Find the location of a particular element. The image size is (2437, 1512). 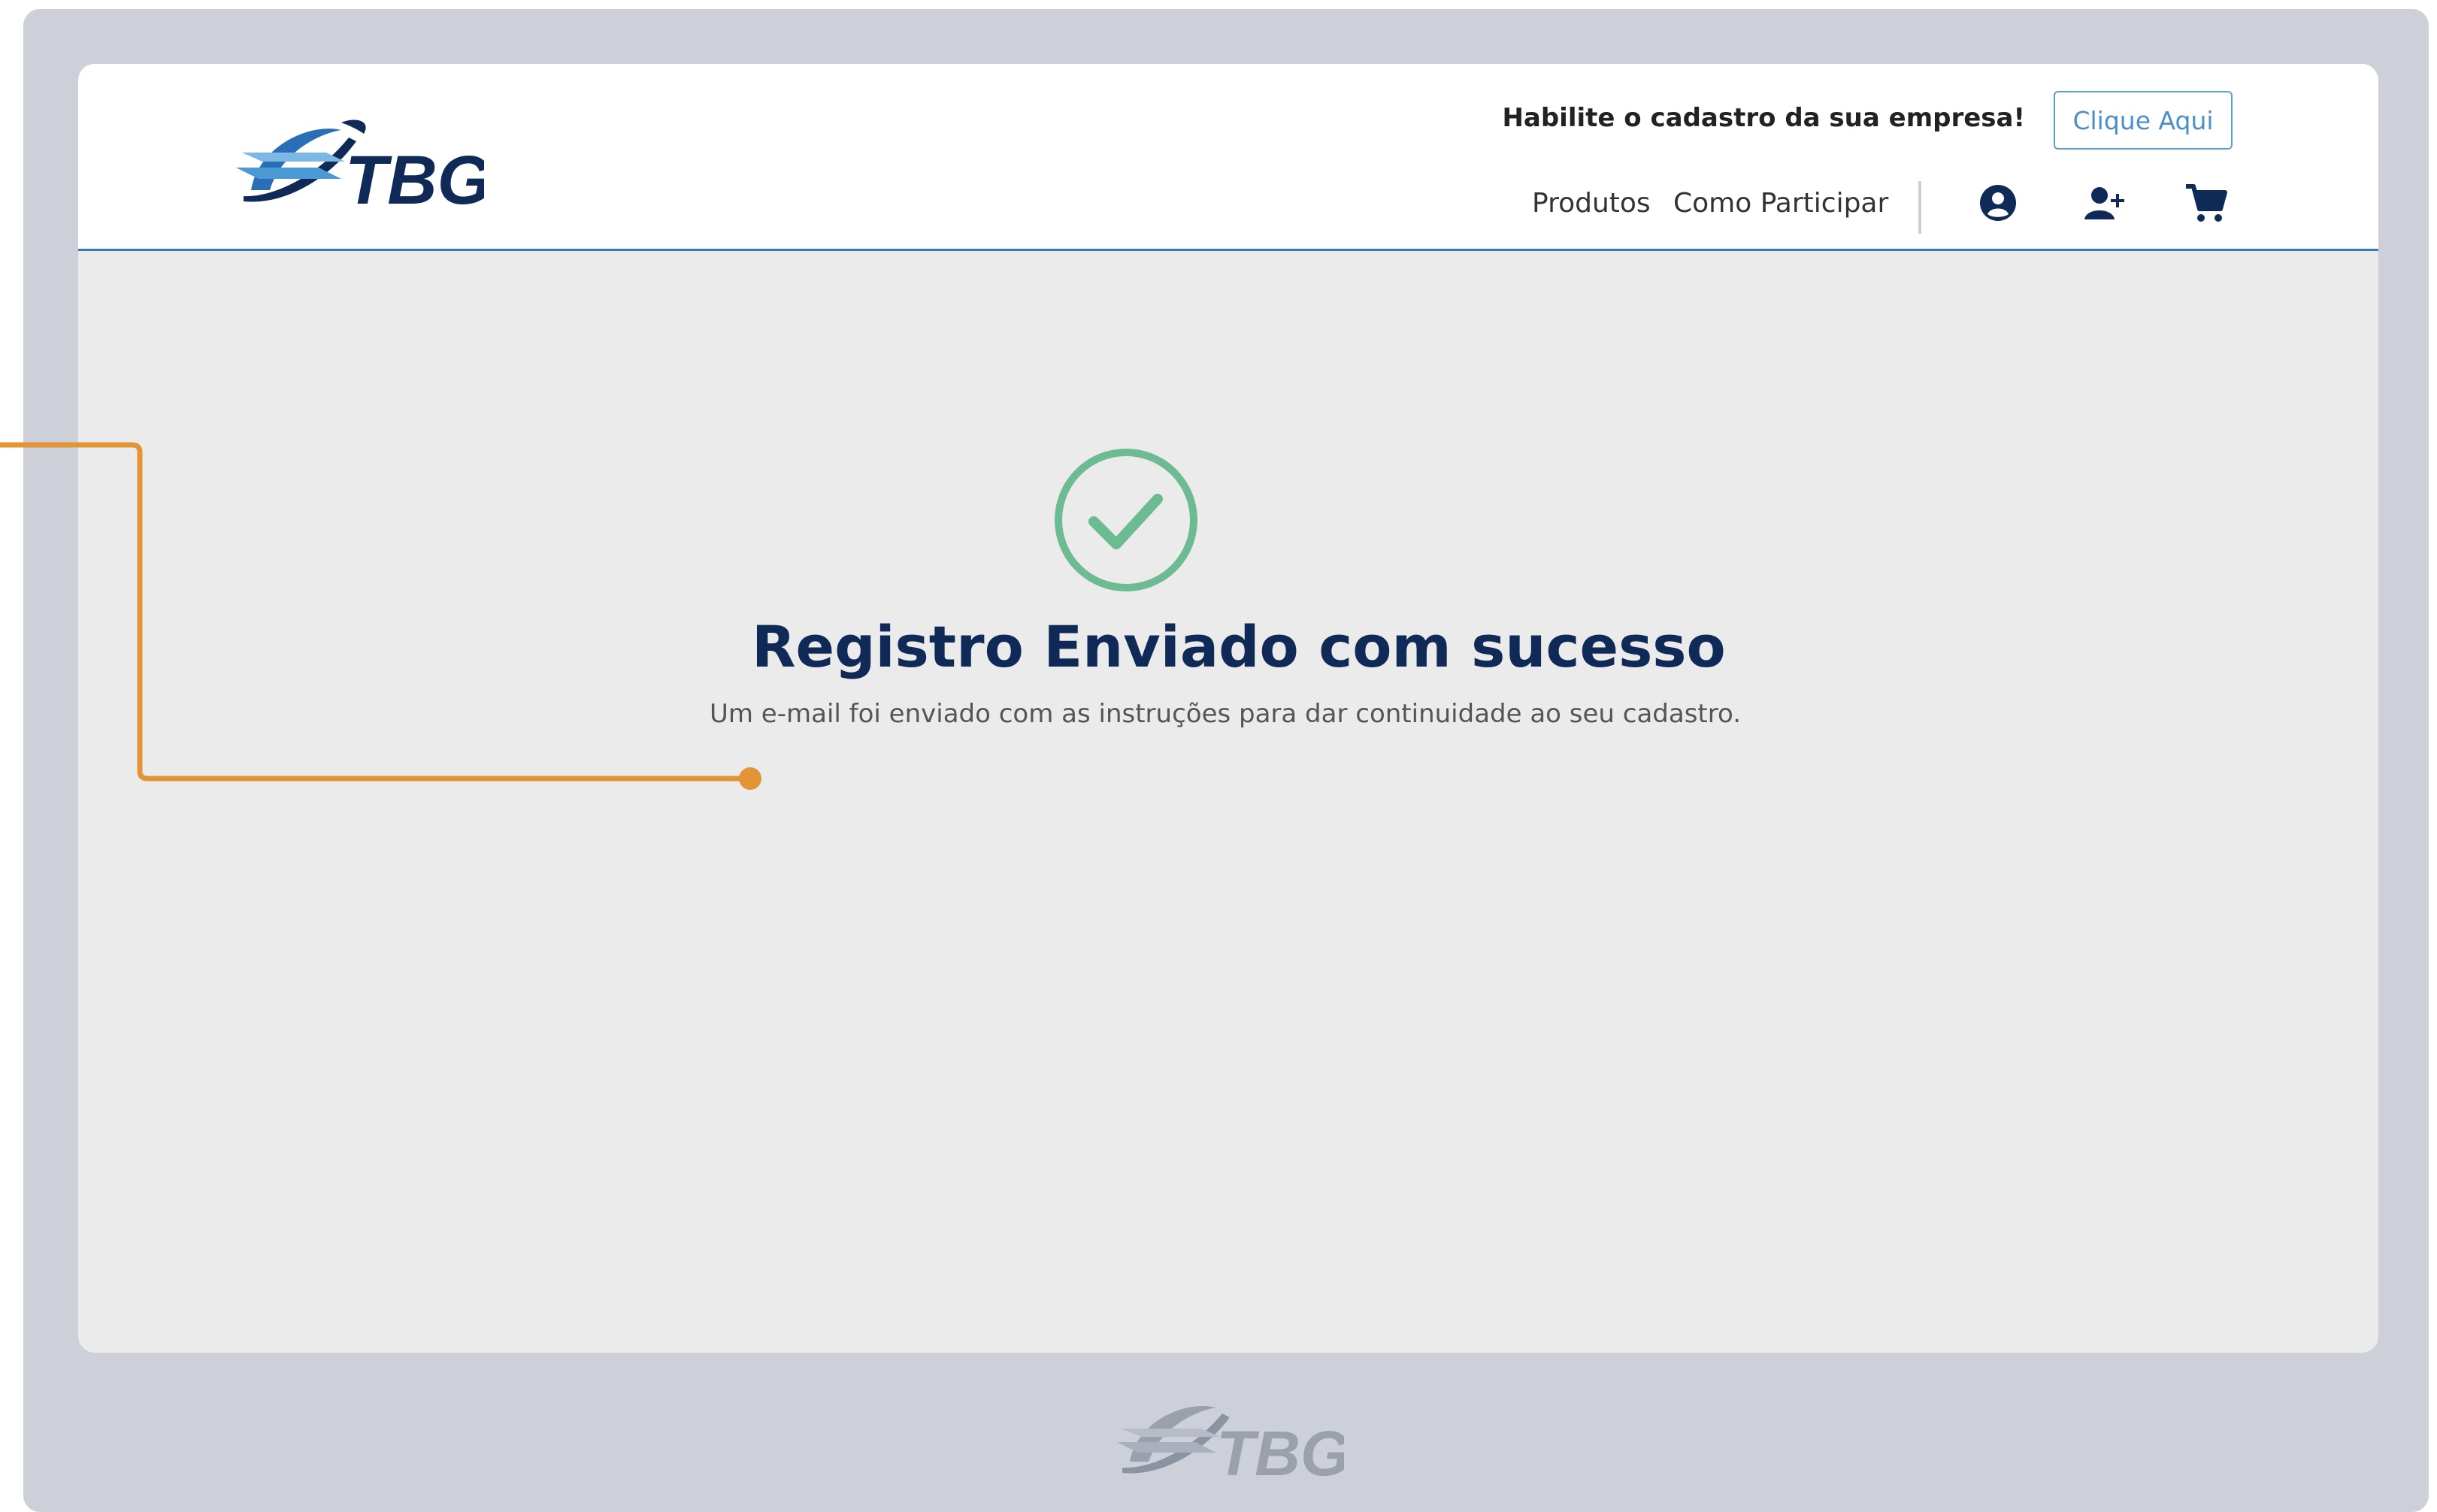

user-circle-icon is located at coordinates (1998, 203).